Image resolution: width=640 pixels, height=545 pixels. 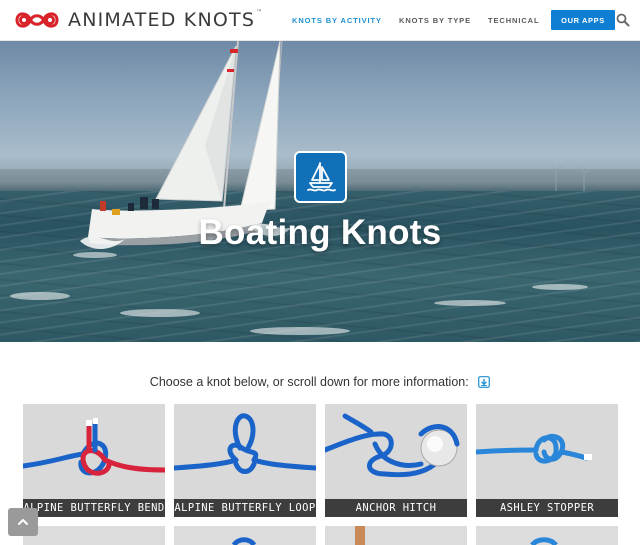 I want to click on knot-label: ANCHOR HITCH, so click(x=396, y=508).